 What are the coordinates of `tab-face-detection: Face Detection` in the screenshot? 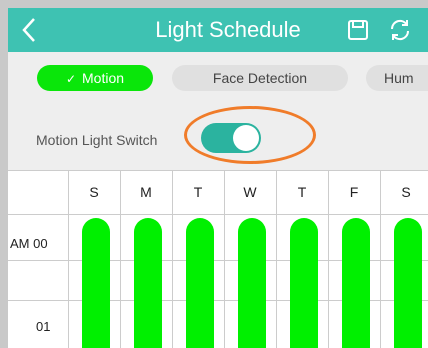 It's located at (260, 78).